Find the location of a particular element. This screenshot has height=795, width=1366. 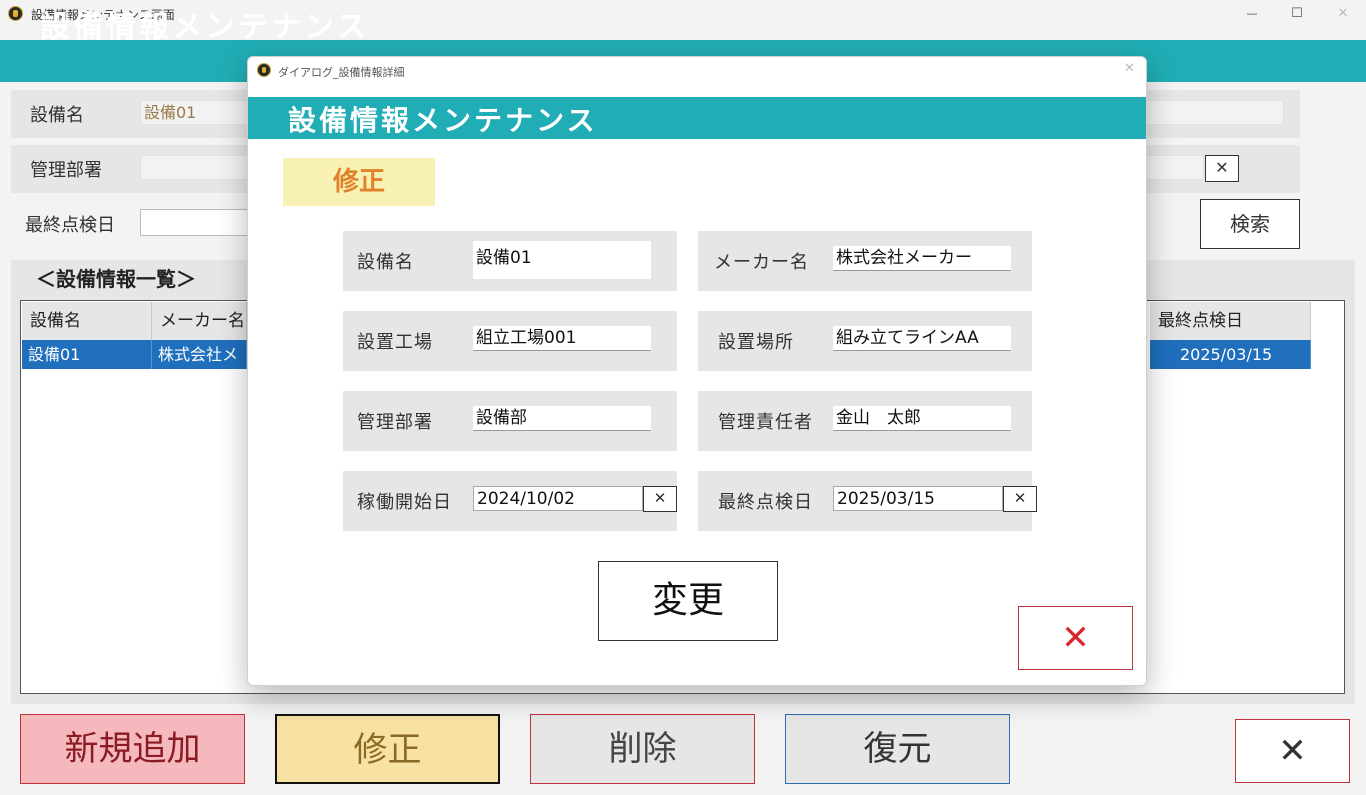

start-date-input: 2024/10/02 is located at coordinates (558, 498).